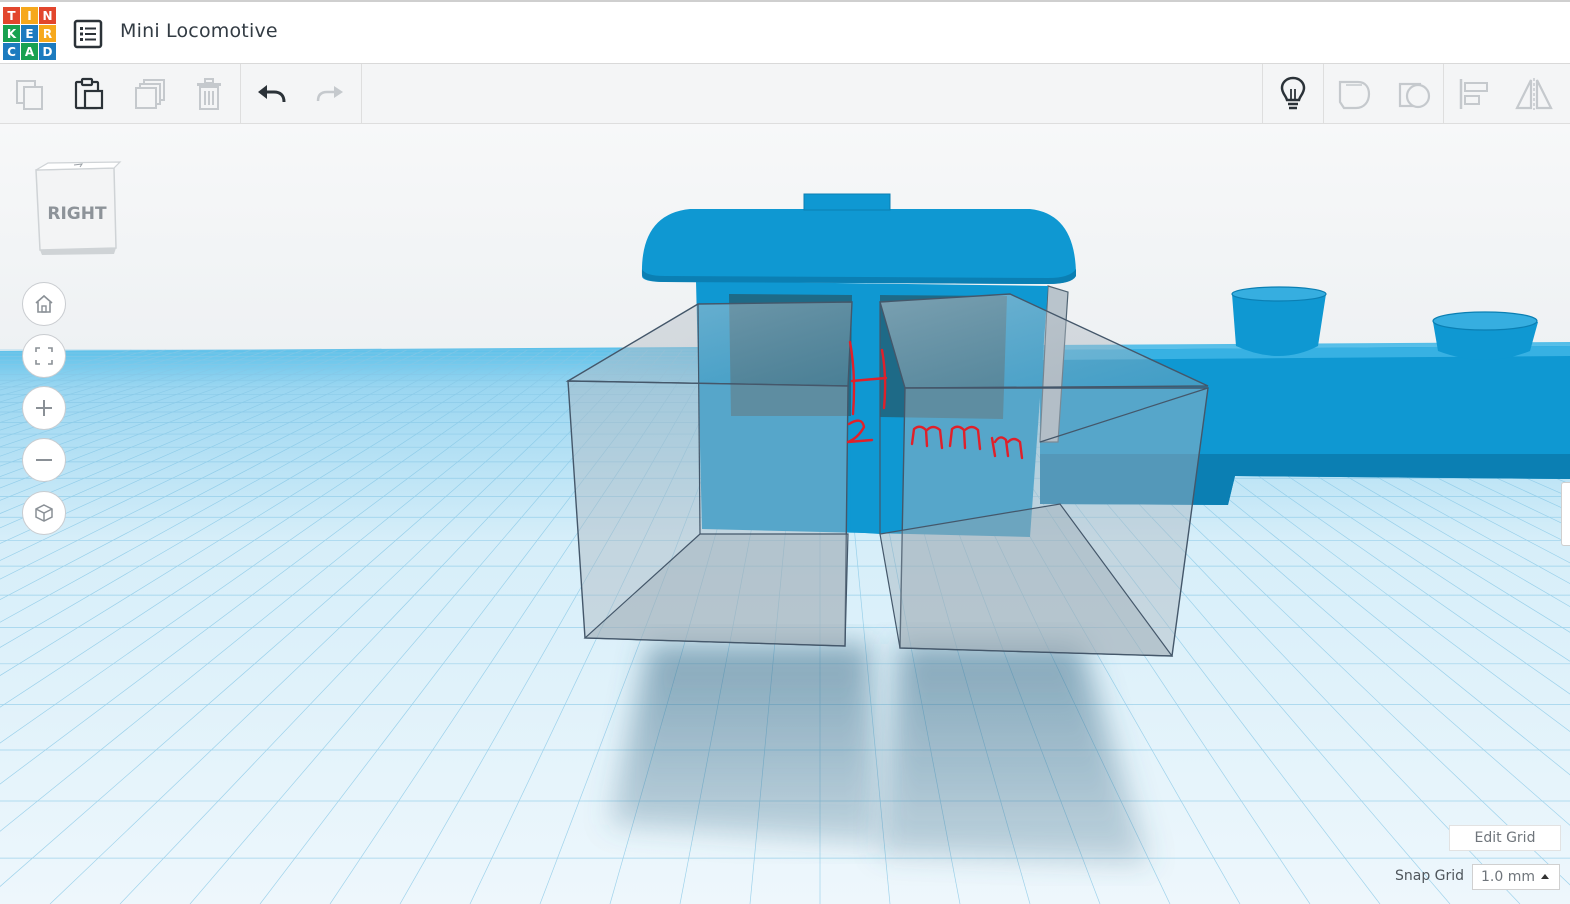  I want to click on ungroup-button, so click(1414, 94).